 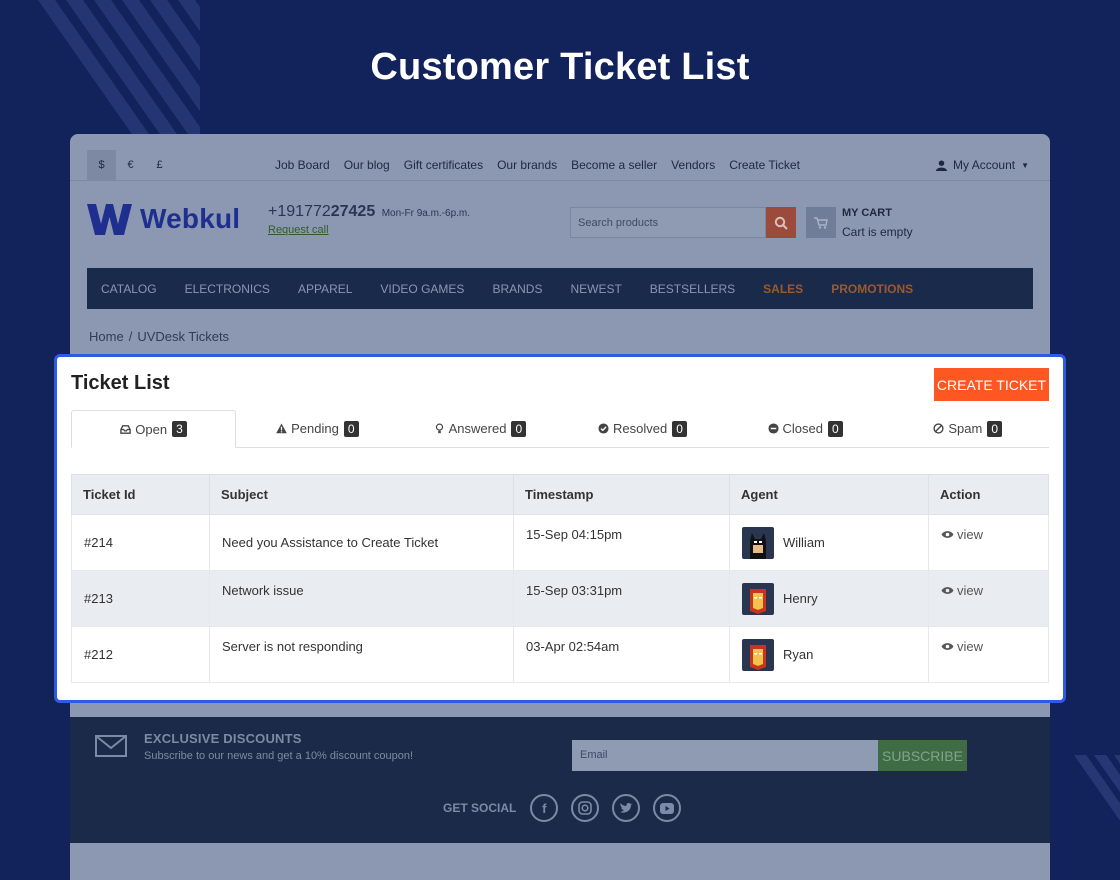 What do you see at coordinates (544, 808) in the screenshot?
I see `facebook-icon: f` at bounding box center [544, 808].